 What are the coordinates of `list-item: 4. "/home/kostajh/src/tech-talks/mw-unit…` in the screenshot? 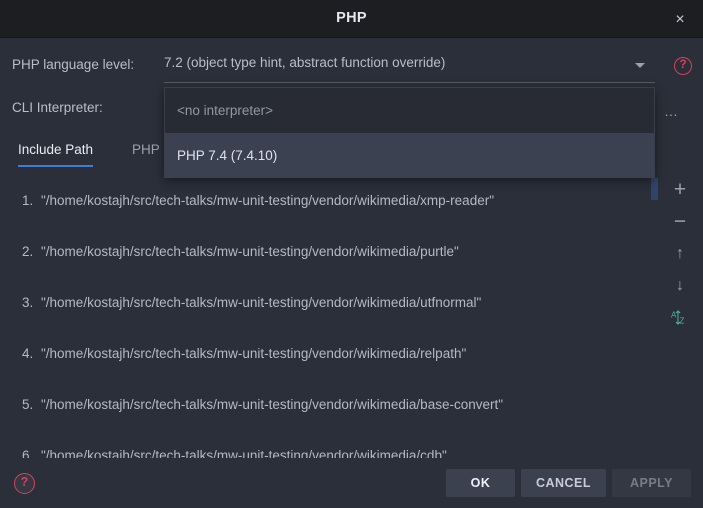 It's located at (329, 346).